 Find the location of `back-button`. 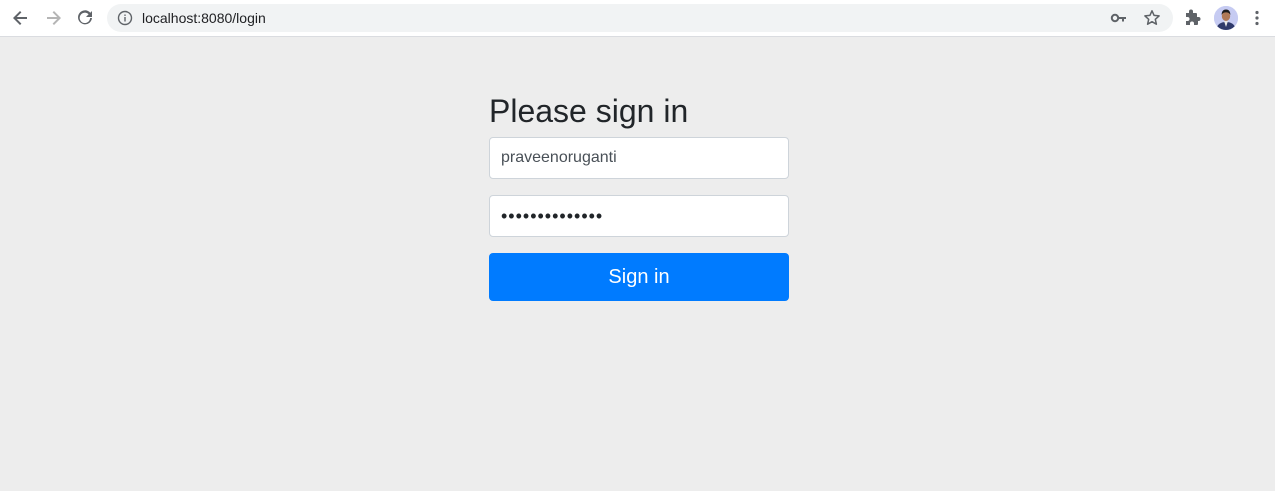

back-button is located at coordinates (21, 18).